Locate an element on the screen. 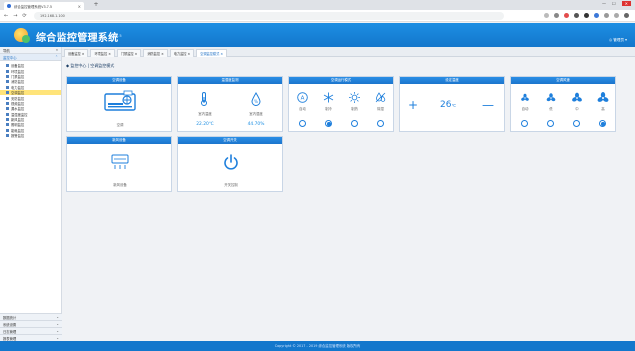 This screenshot has width=635, height=351. back-button: ← is located at coordinates (6, 16).